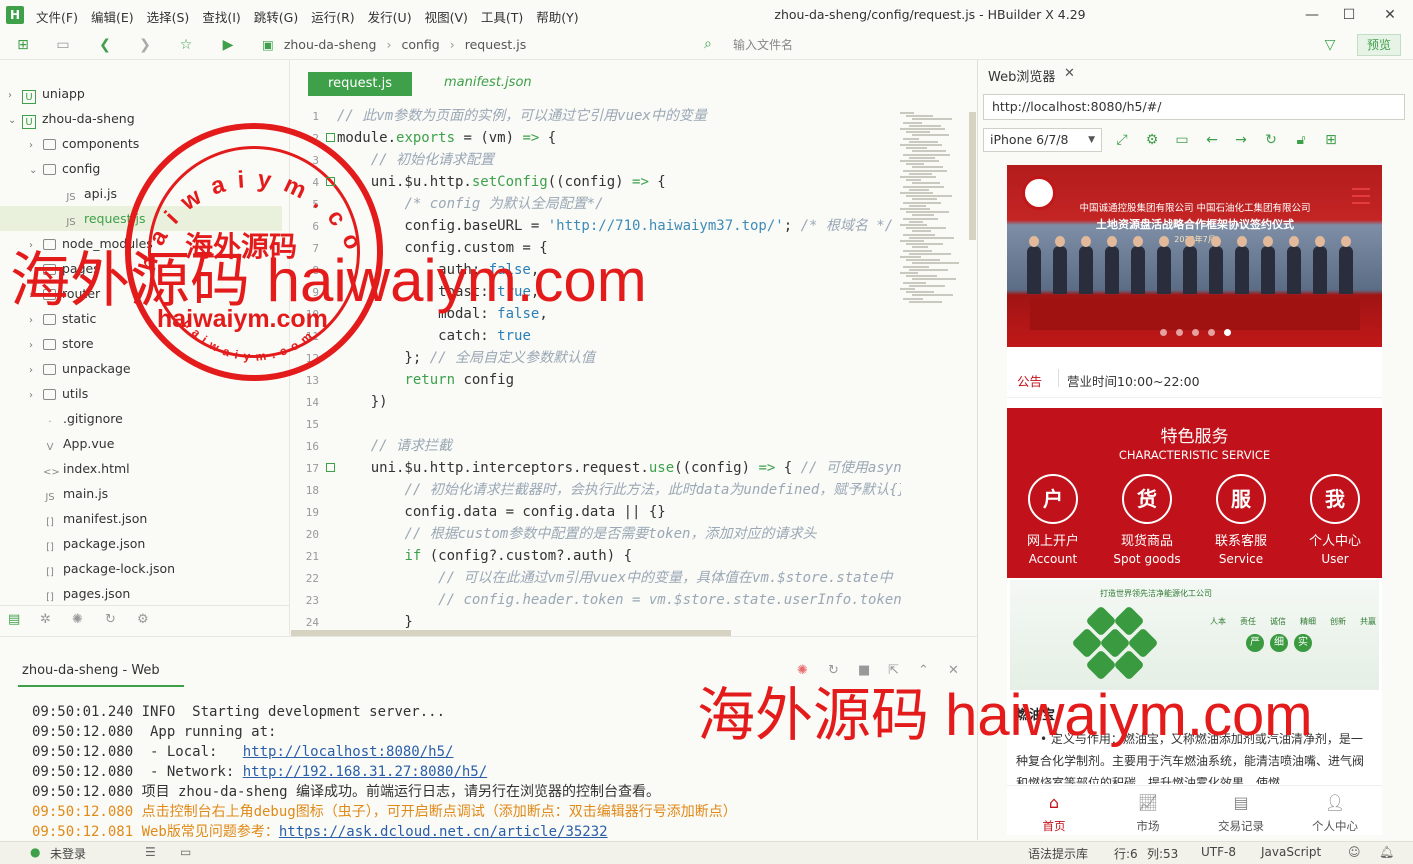 This screenshot has width=1413, height=864. What do you see at coordinates (1241, 826) in the screenshot?
I see `tabbar-records: 交易记录` at bounding box center [1241, 826].